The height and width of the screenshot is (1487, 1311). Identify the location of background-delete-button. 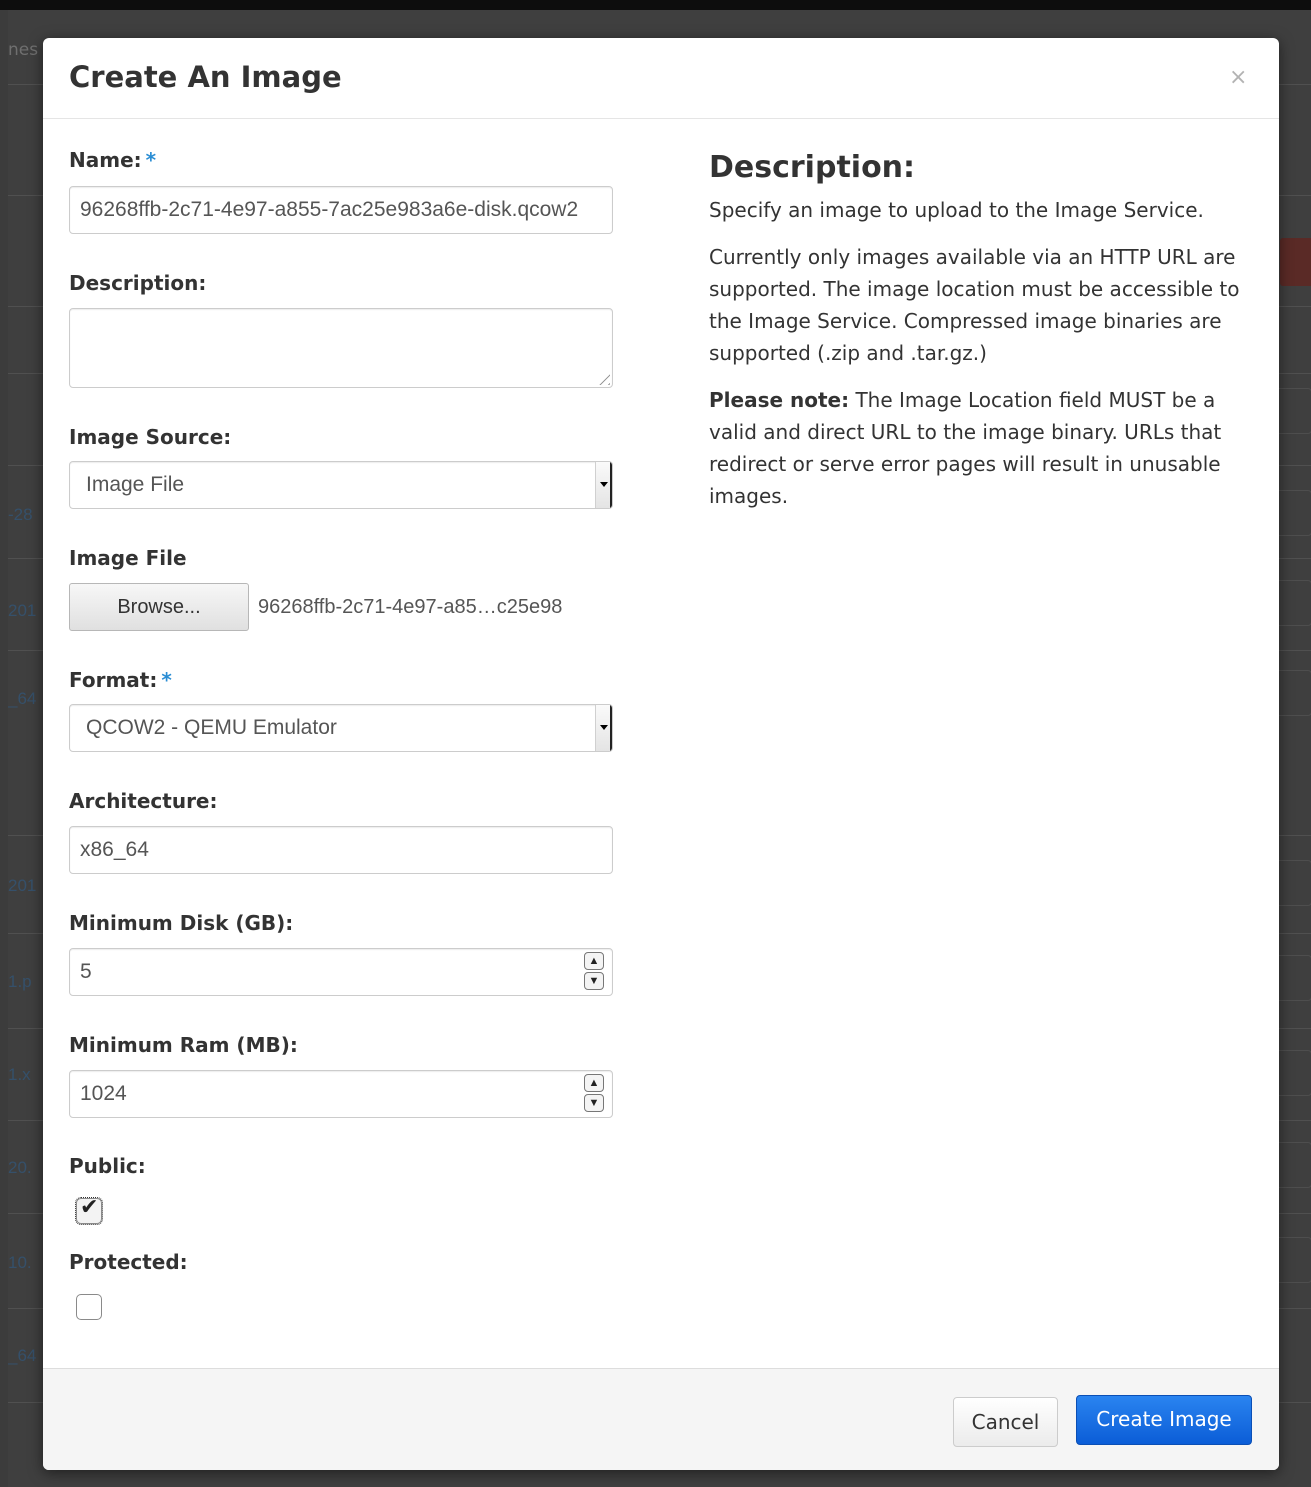
(1295, 262).